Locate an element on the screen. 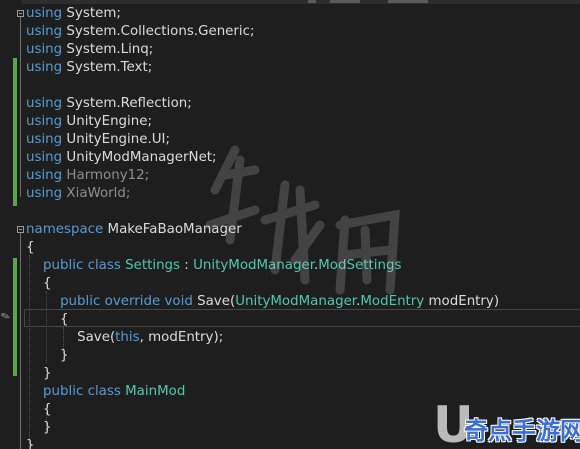 The image size is (580, 449). code-line: using UnityEngine.UI; is located at coordinates (98, 140).